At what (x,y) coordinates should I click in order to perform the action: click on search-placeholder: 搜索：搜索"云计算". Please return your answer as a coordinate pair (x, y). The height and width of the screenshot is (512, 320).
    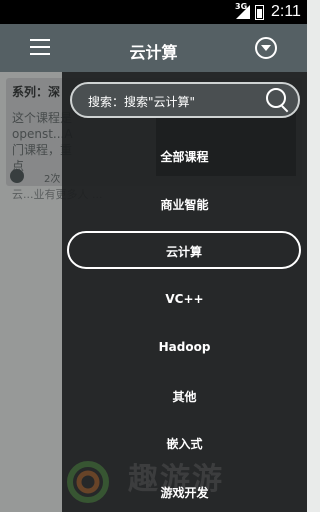
    Looking at the image, I should click on (142, 102).